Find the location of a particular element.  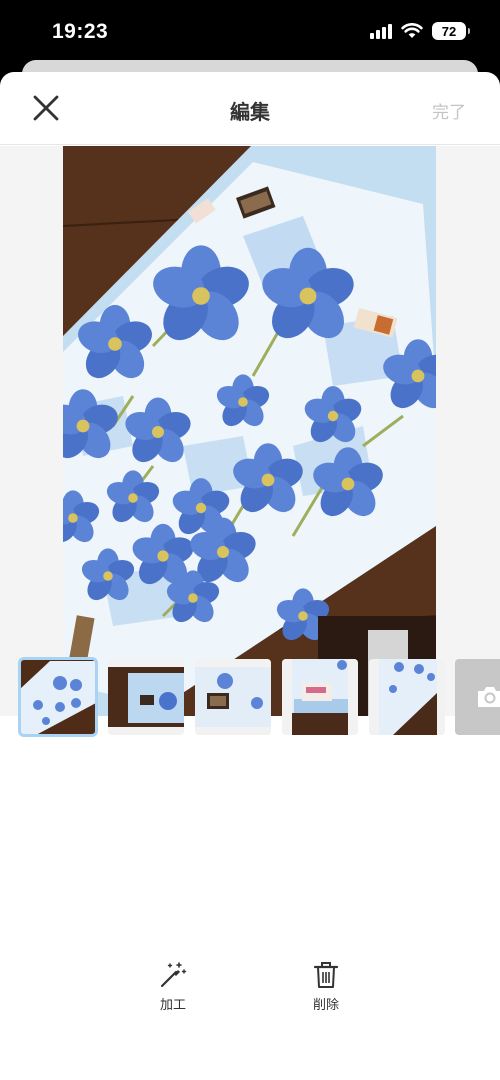

thumbnail-strip is located at coordinates (250, 697).